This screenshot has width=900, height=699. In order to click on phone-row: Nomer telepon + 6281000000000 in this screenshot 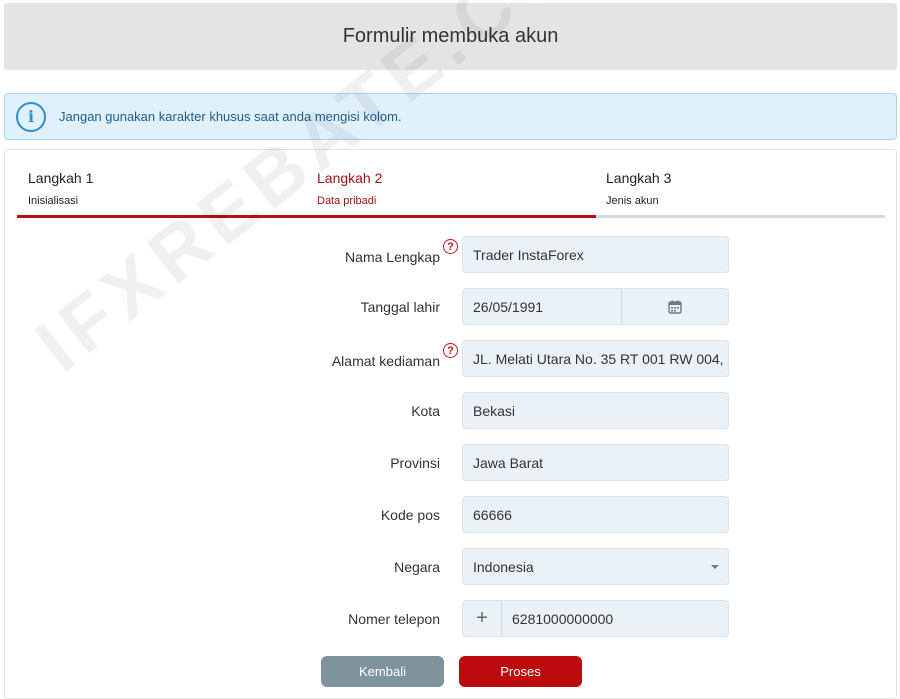, I will do `click(451, 618)`.